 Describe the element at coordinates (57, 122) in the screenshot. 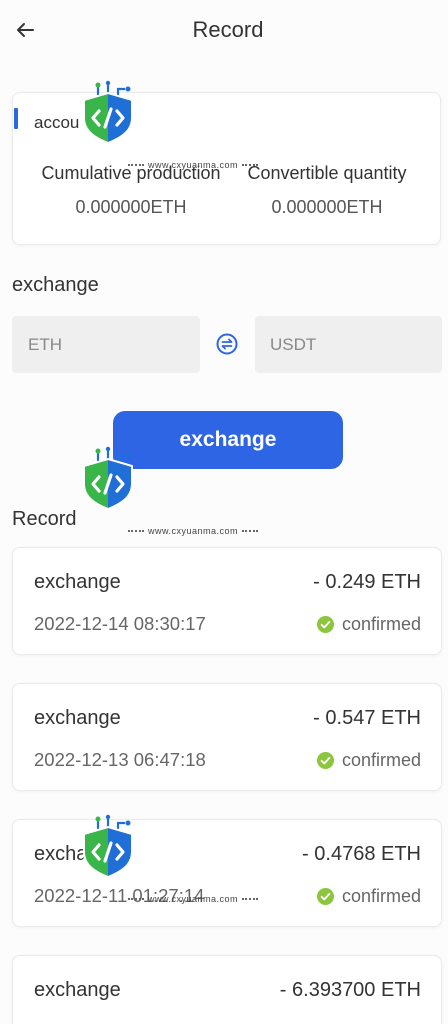

I see `account-label: accou` at that location.